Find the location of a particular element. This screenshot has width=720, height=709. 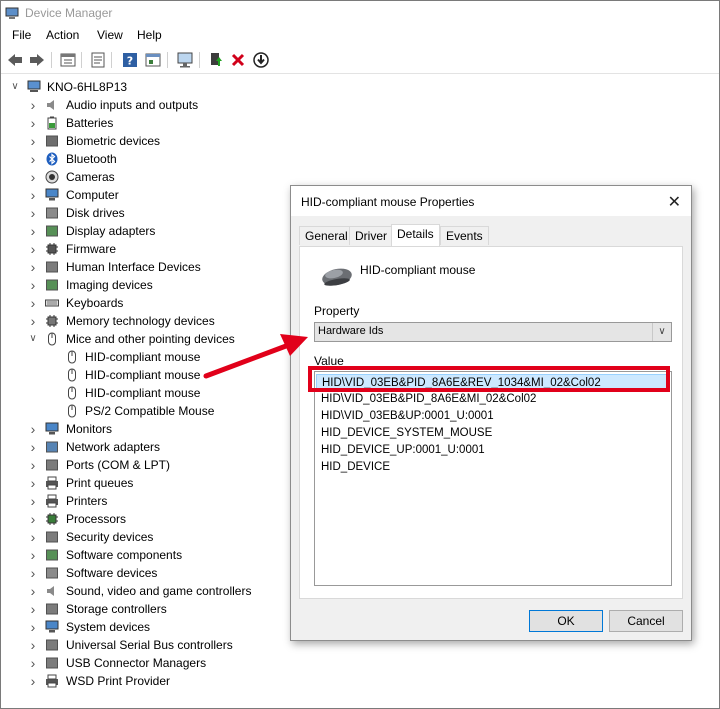

help-icon: ? is located at coordinates (130, 60).